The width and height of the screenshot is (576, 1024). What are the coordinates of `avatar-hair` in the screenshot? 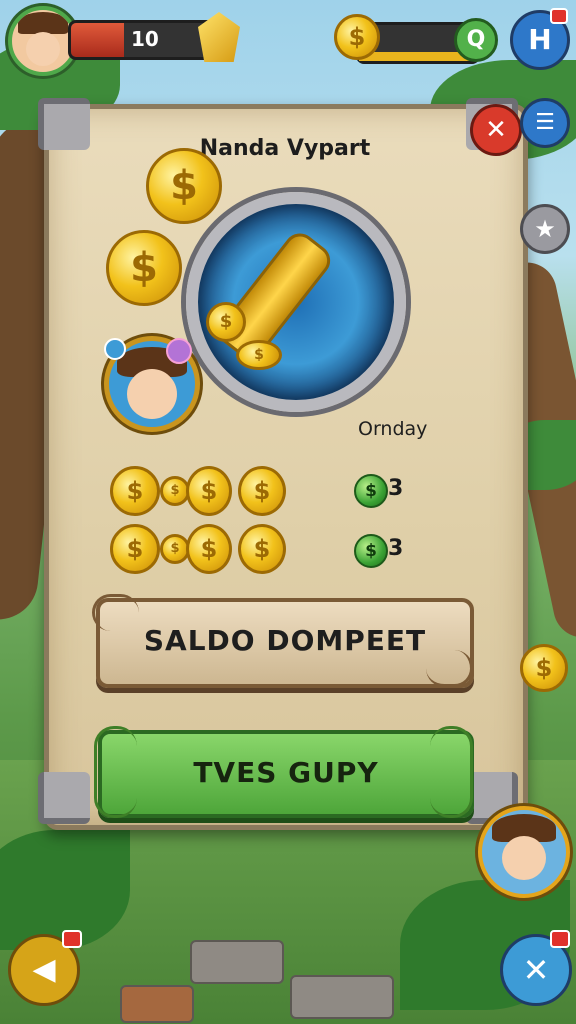 It's located at (43, 23).